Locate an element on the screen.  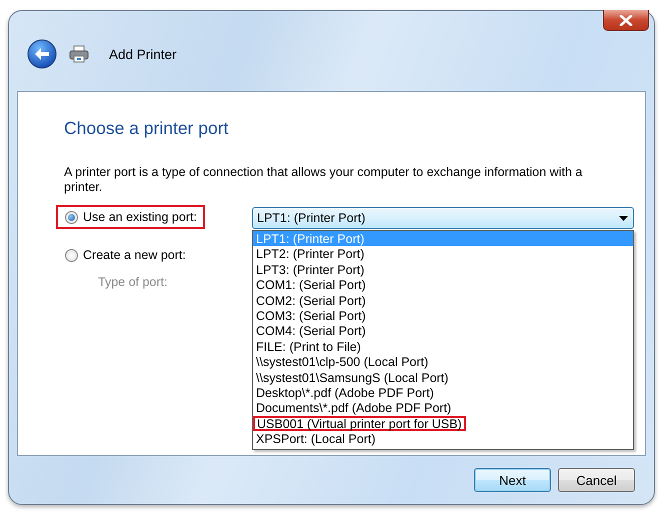
port-list-item: COM1: (Serial Port) is located at coordinates (311, 285).